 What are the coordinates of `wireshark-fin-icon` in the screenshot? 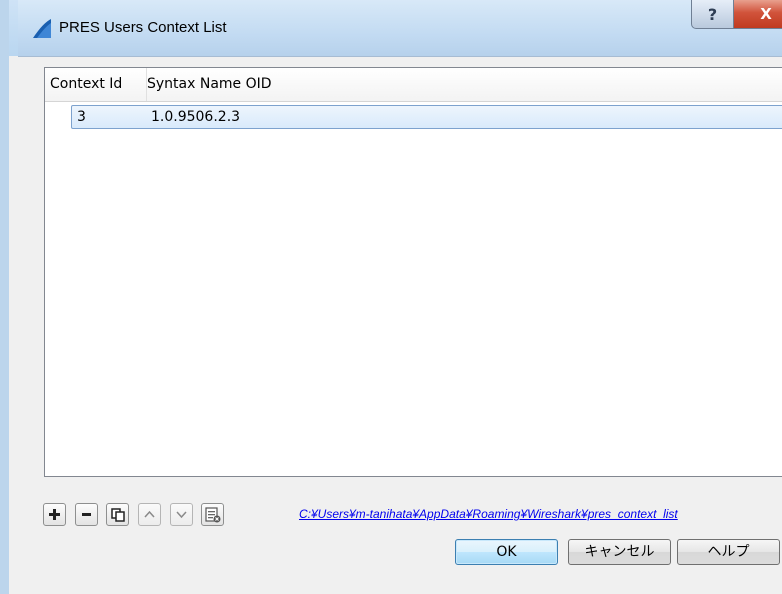 It's located at (42, 28).